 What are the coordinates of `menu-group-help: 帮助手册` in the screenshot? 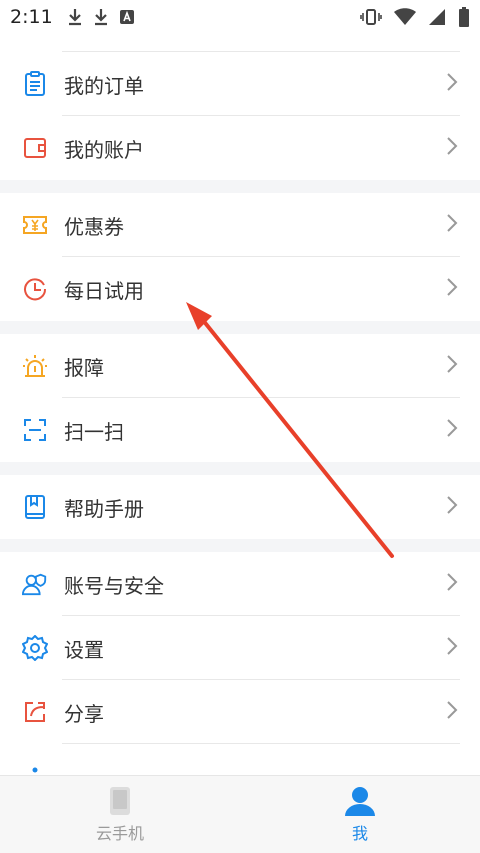 It's located at (240, 507).